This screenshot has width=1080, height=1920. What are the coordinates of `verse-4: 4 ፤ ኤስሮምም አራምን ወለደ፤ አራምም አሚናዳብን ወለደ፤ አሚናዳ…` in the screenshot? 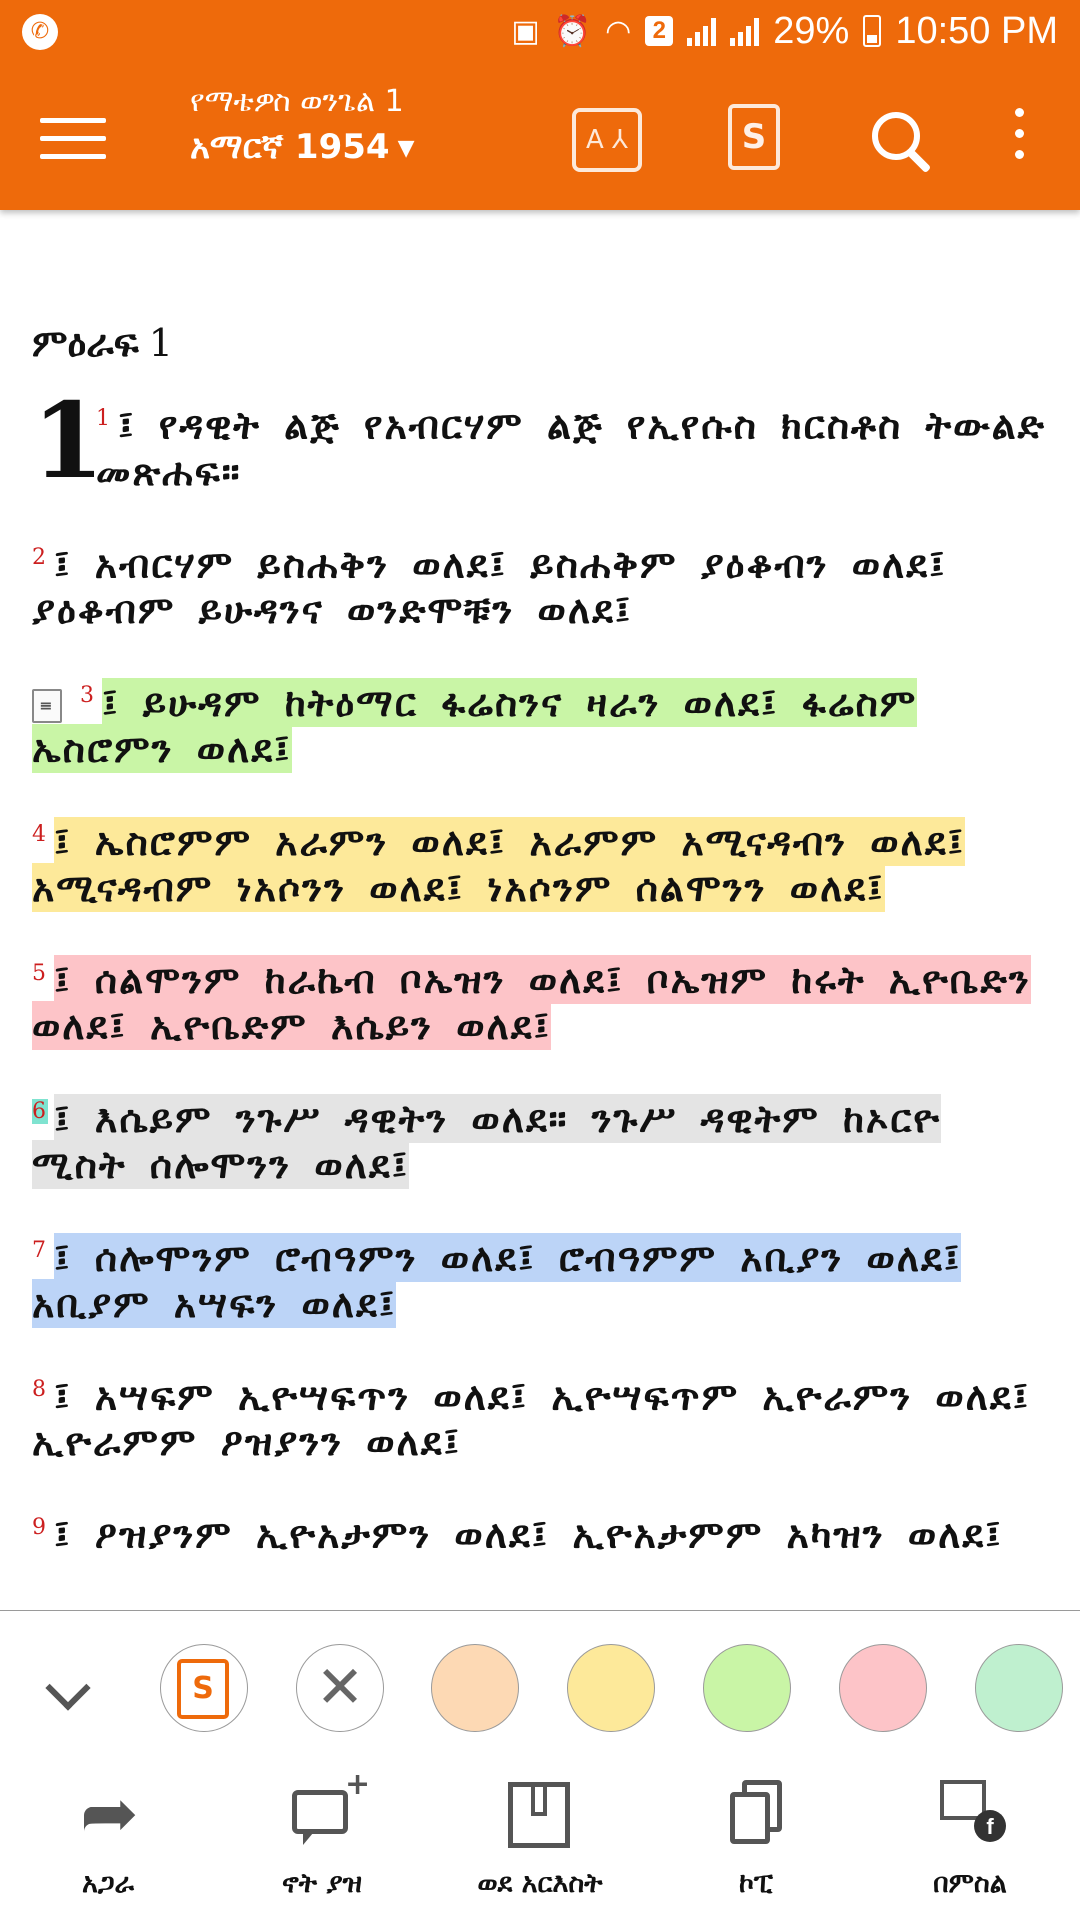 It's located at (542, 862).